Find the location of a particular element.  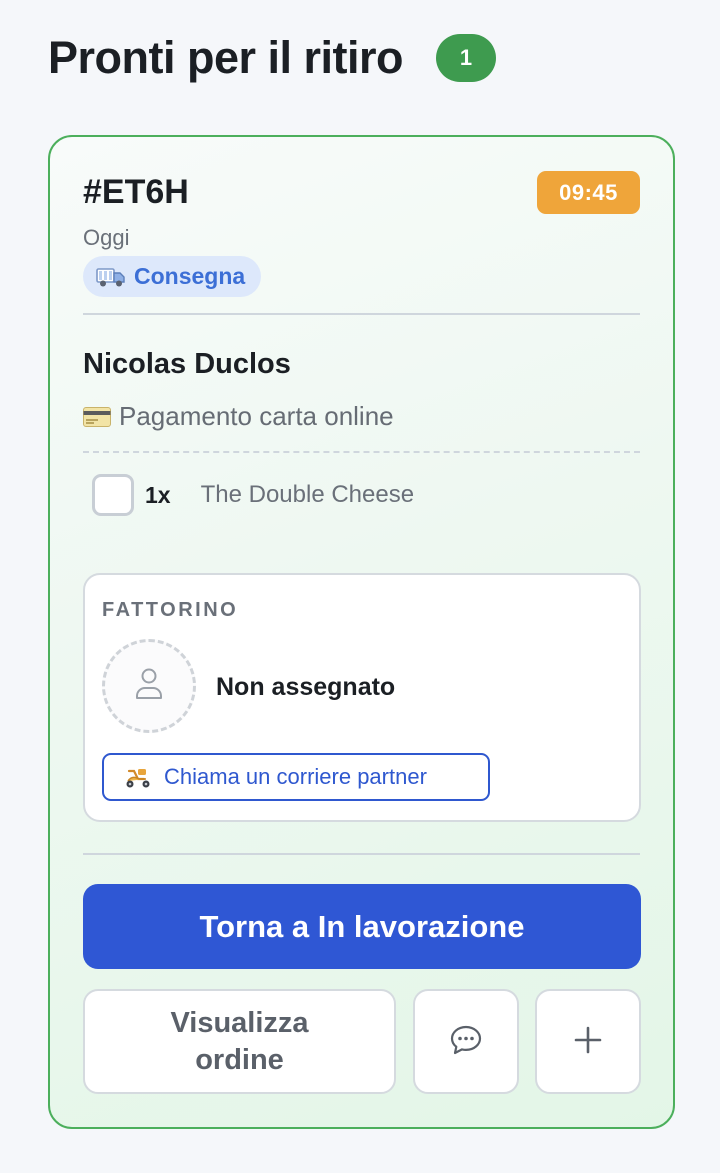

plus-icon is located at coordinates (588, 1041).